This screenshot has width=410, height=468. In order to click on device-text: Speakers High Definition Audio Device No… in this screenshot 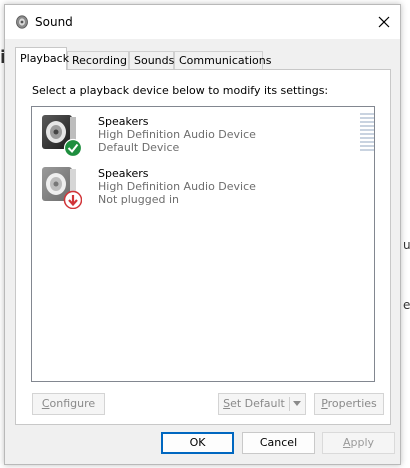, I will do `click(177, 186)`.